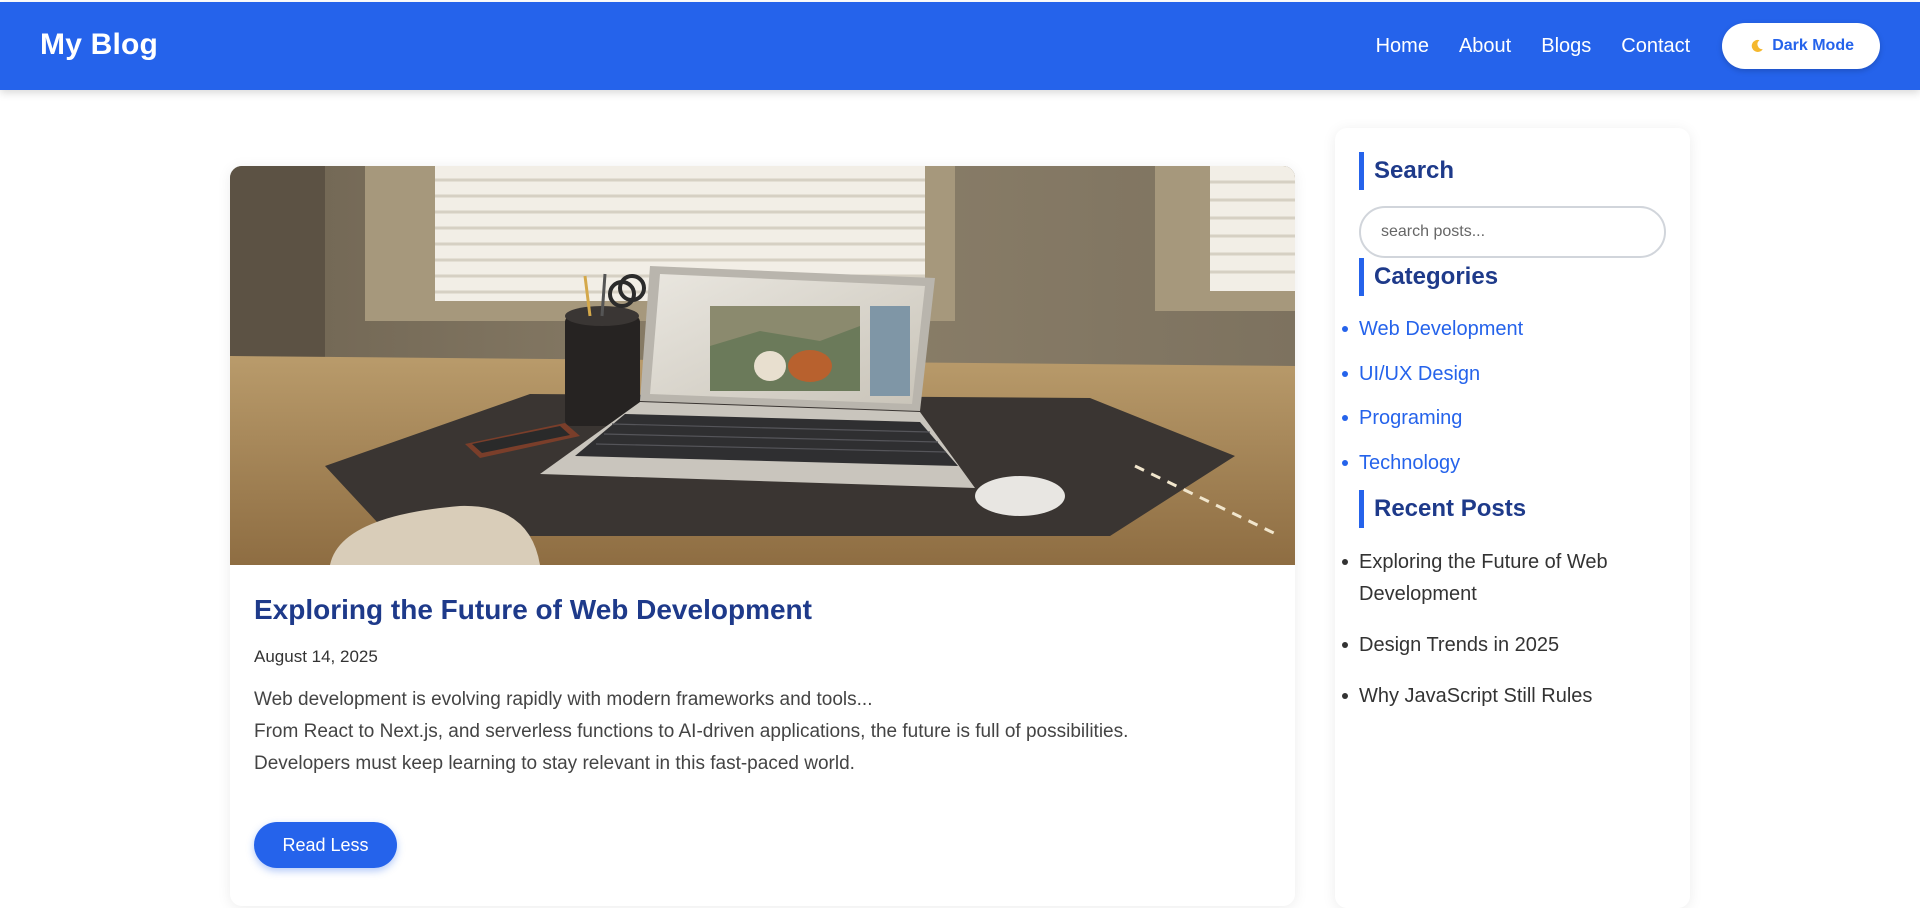  Describe the element at coordinates (1406, 171) in the screenshot. I see `search-heading: Search` at that location.